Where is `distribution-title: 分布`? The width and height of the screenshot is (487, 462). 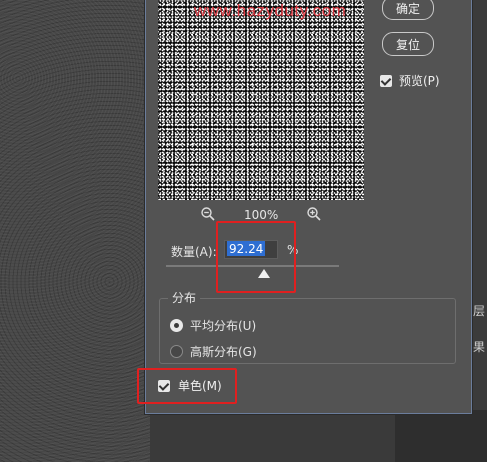
distribution-title: 分布 is located at coordinates (184, 297).